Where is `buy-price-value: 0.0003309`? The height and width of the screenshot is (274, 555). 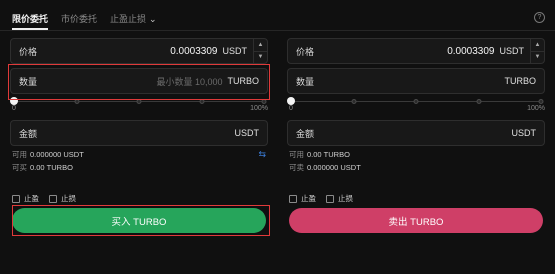
buy-price-value: 0.0003309 is located at coordinates (193, 51).